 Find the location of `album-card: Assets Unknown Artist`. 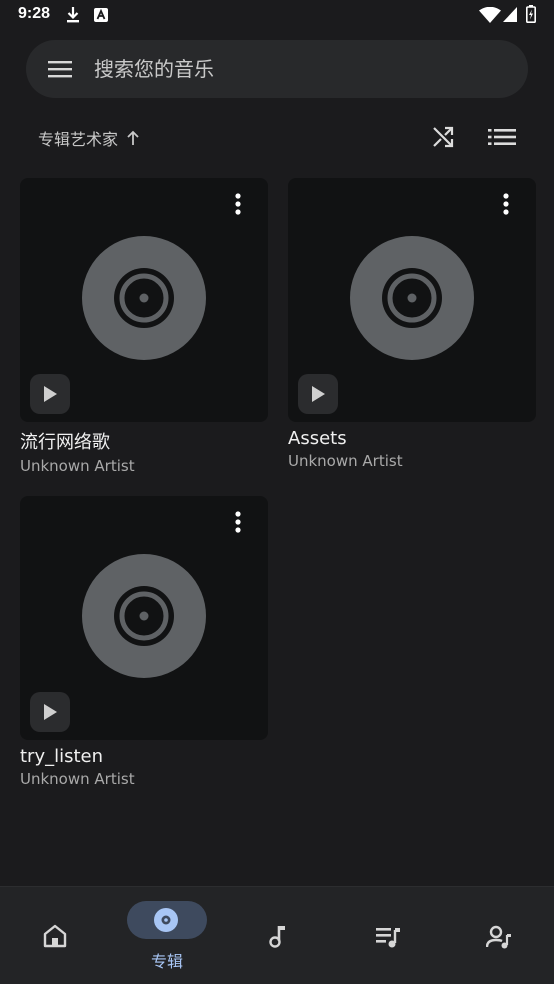

album-card: Assets Unknown Artist is located at coordinates (412, 324).